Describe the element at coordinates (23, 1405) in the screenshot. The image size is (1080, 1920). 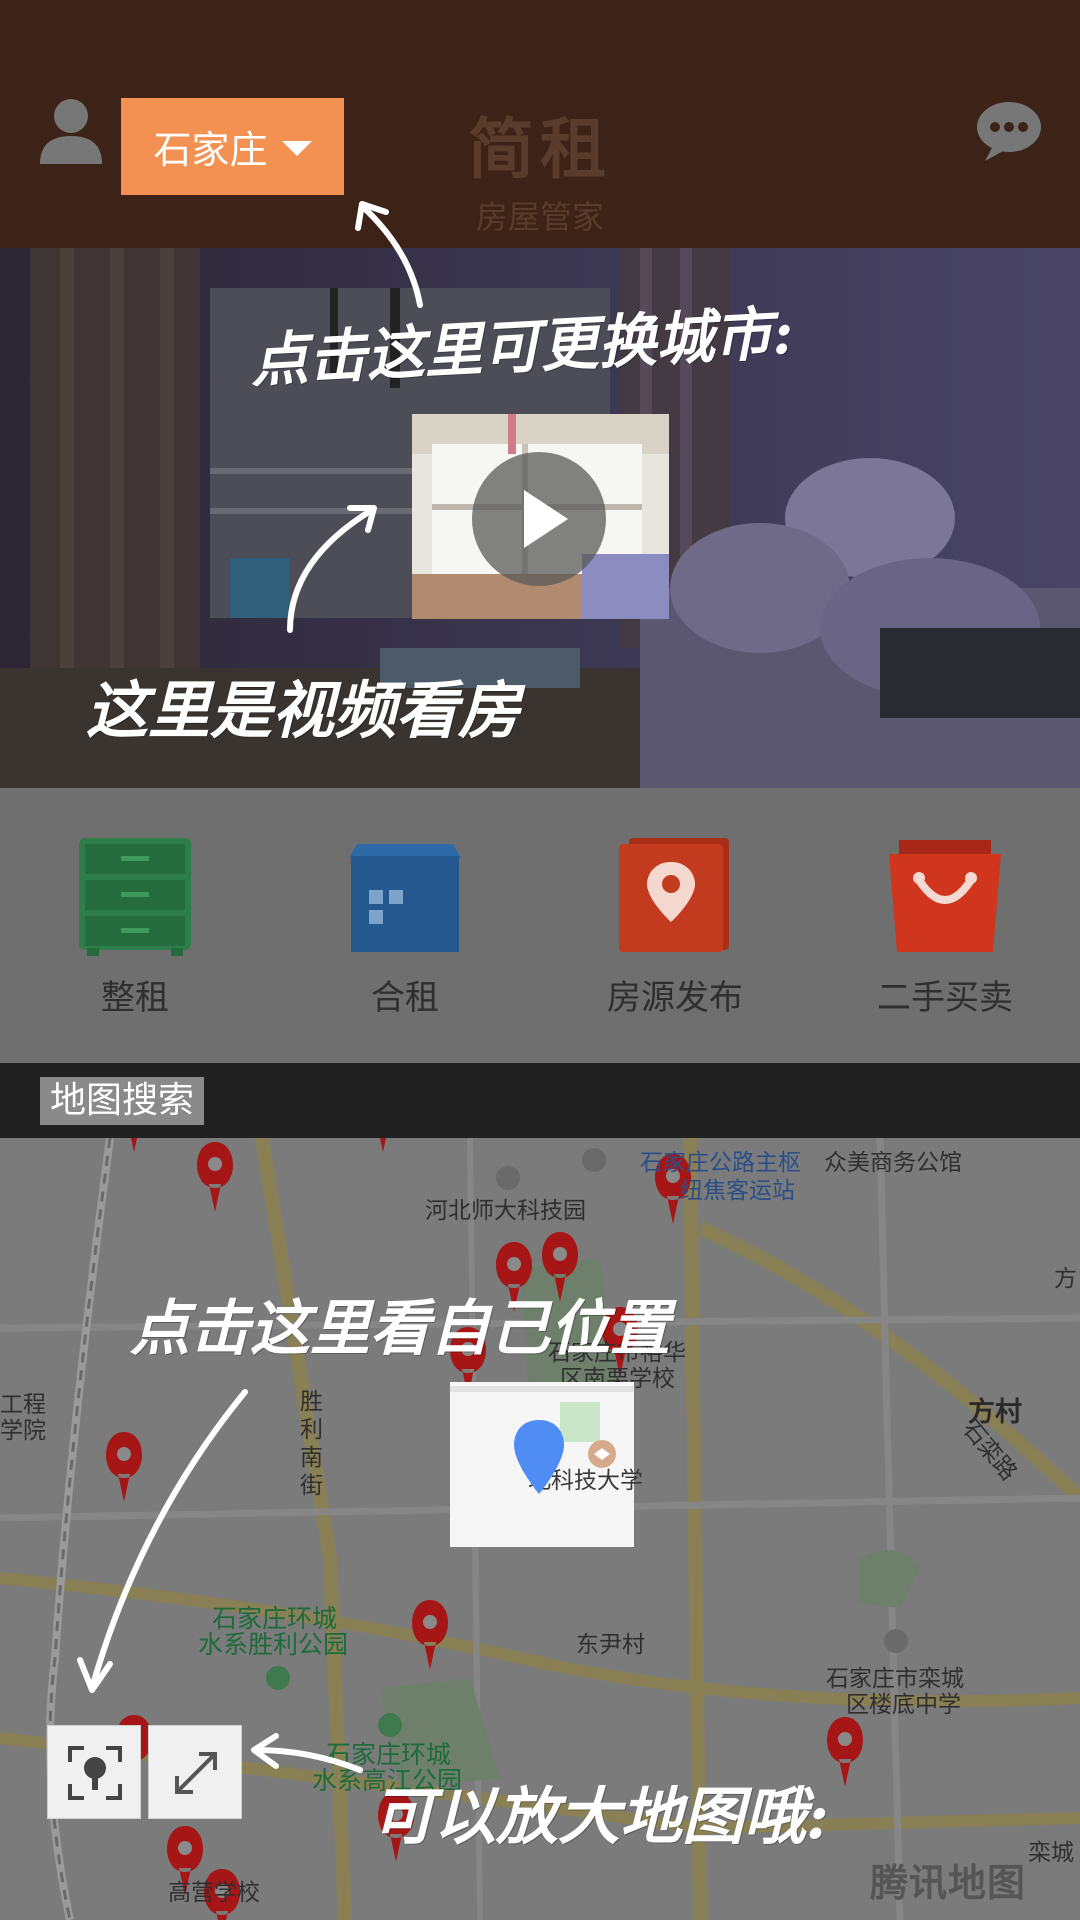
I see `map-label: 工程` at that location.